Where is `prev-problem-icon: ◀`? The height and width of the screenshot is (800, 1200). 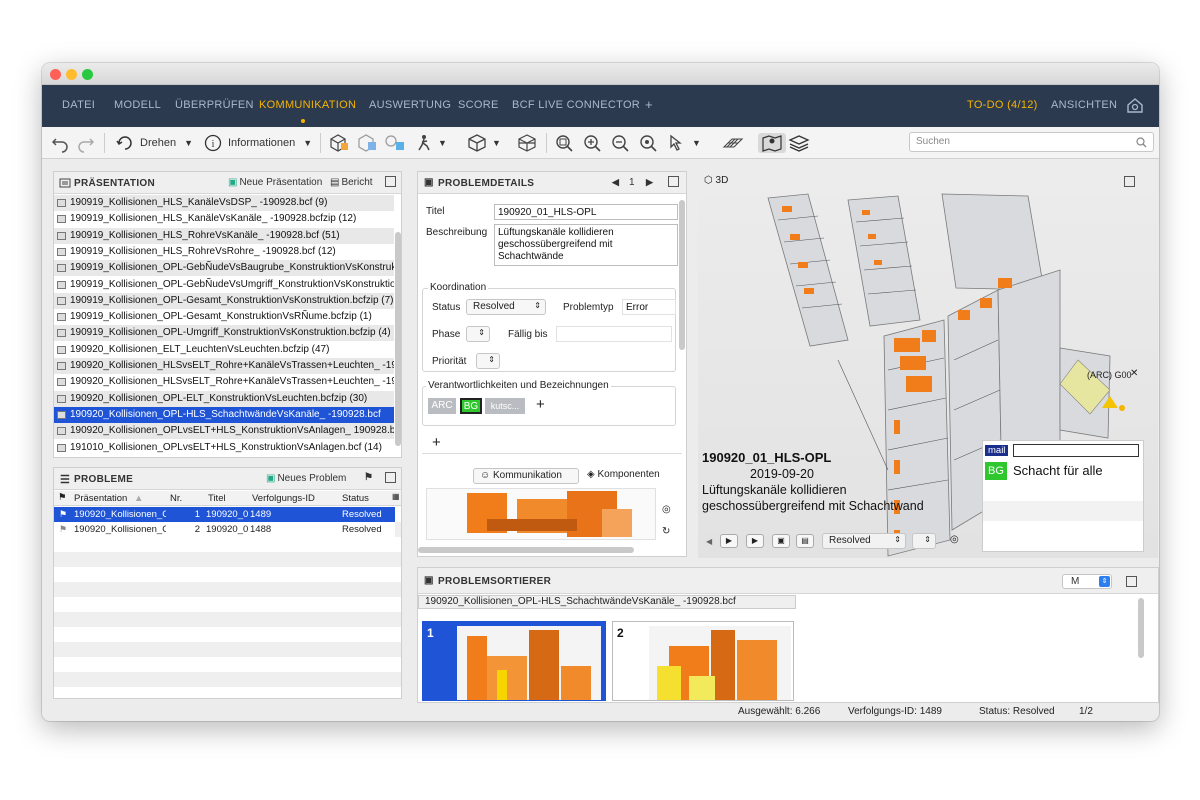
prev-problem-icon: ◀ is located at coordinates (615, 182).